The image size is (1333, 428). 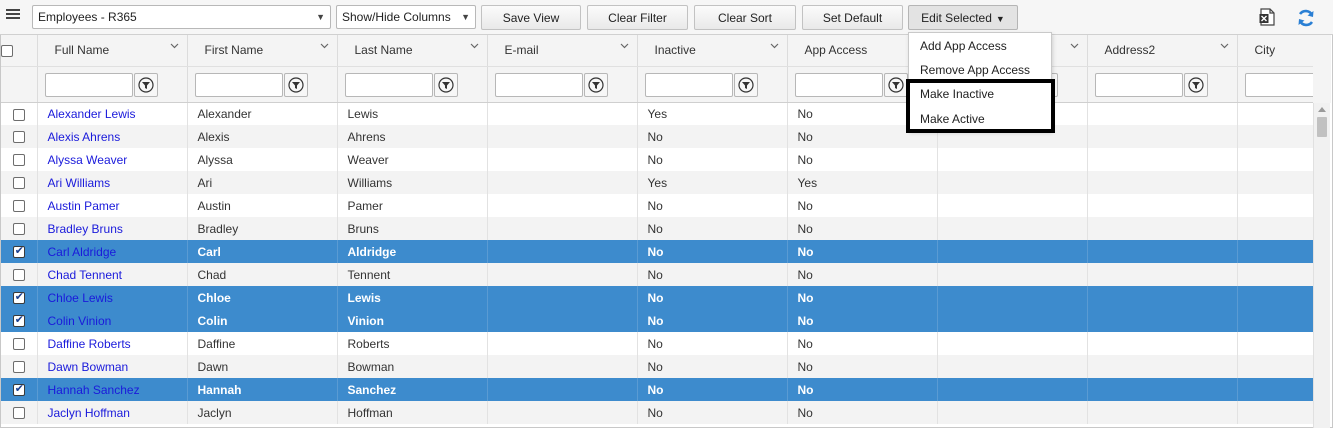 What do you see at coordinates (1322, 109) in the screenshot?
I see `scroll-up-arrow-icon` at bounding box center [1322, 109].